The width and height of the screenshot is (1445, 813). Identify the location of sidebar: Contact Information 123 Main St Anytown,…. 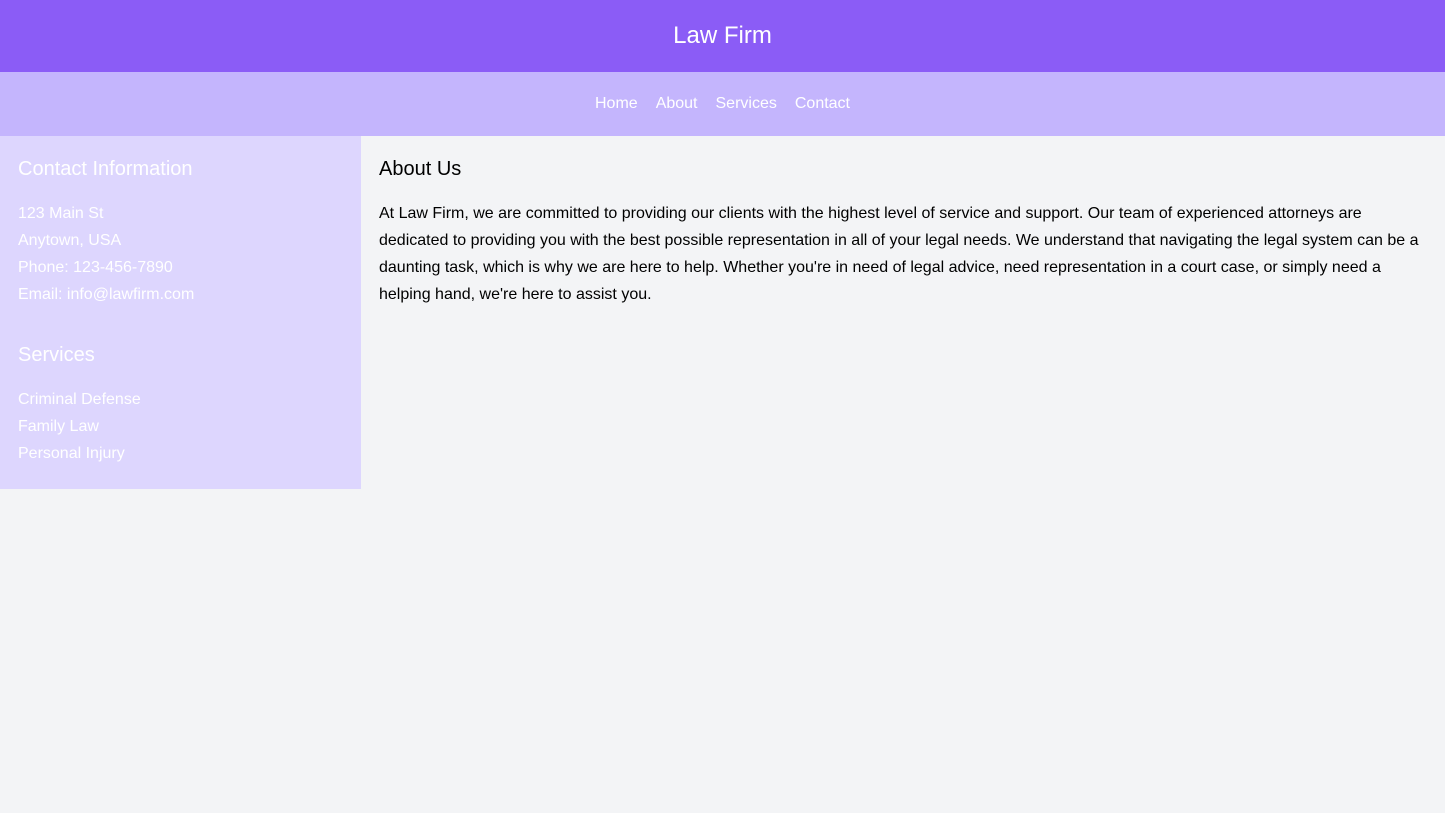
(180, 312).